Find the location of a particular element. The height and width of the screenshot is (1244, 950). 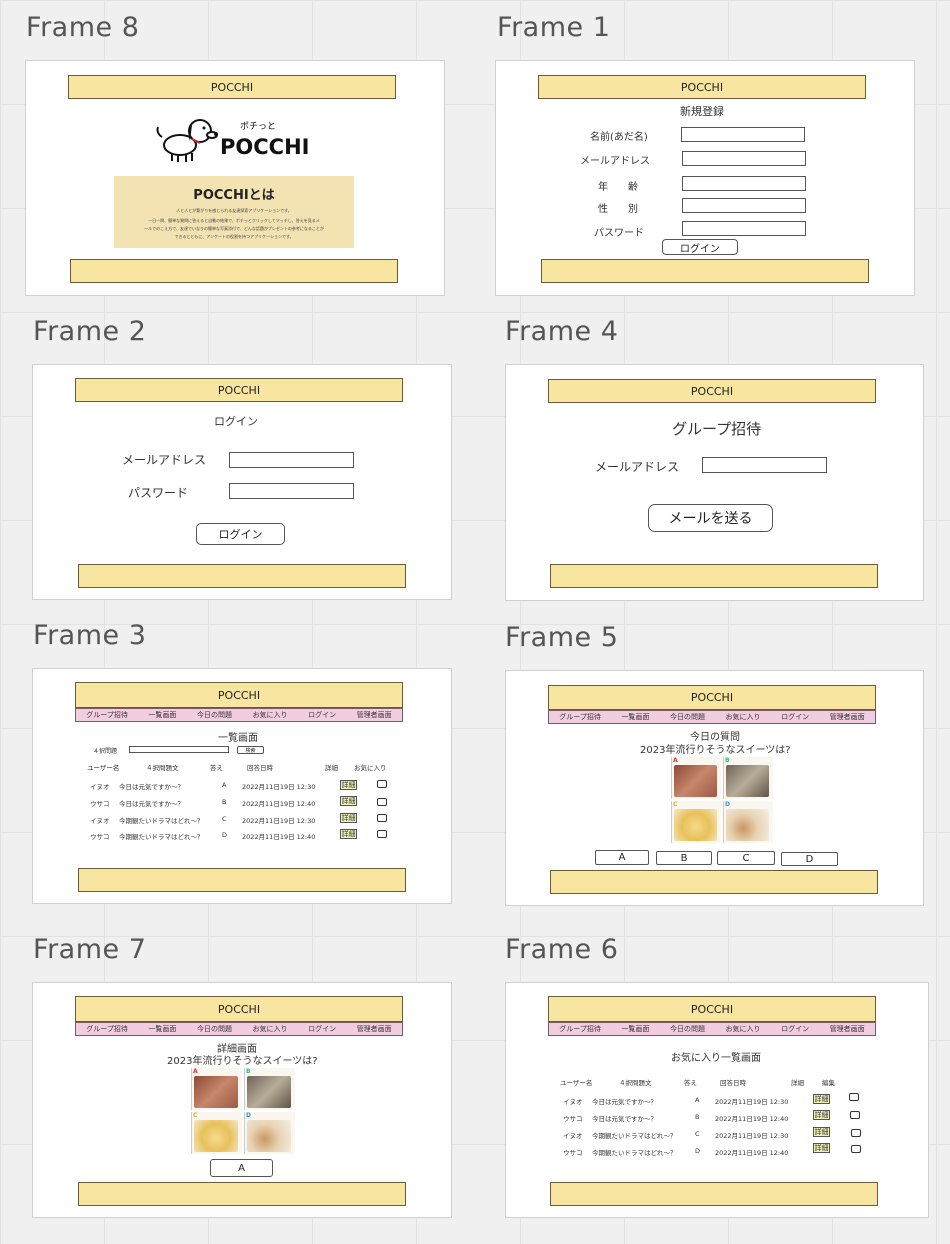

answer-display: A is located at coordinates (241, 1168).